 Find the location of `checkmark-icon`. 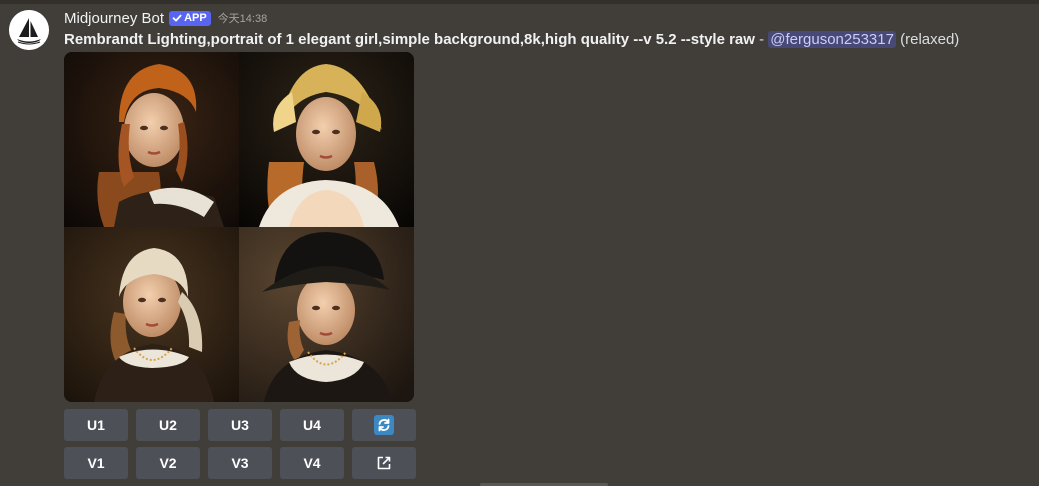

checkmark-icon is located at coordinates (177, 18).